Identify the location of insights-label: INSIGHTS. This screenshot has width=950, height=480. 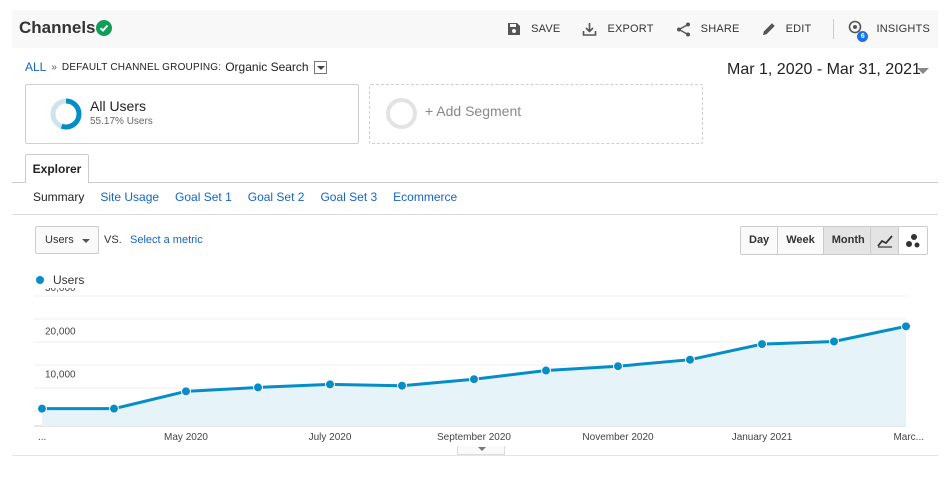
(903, 29).